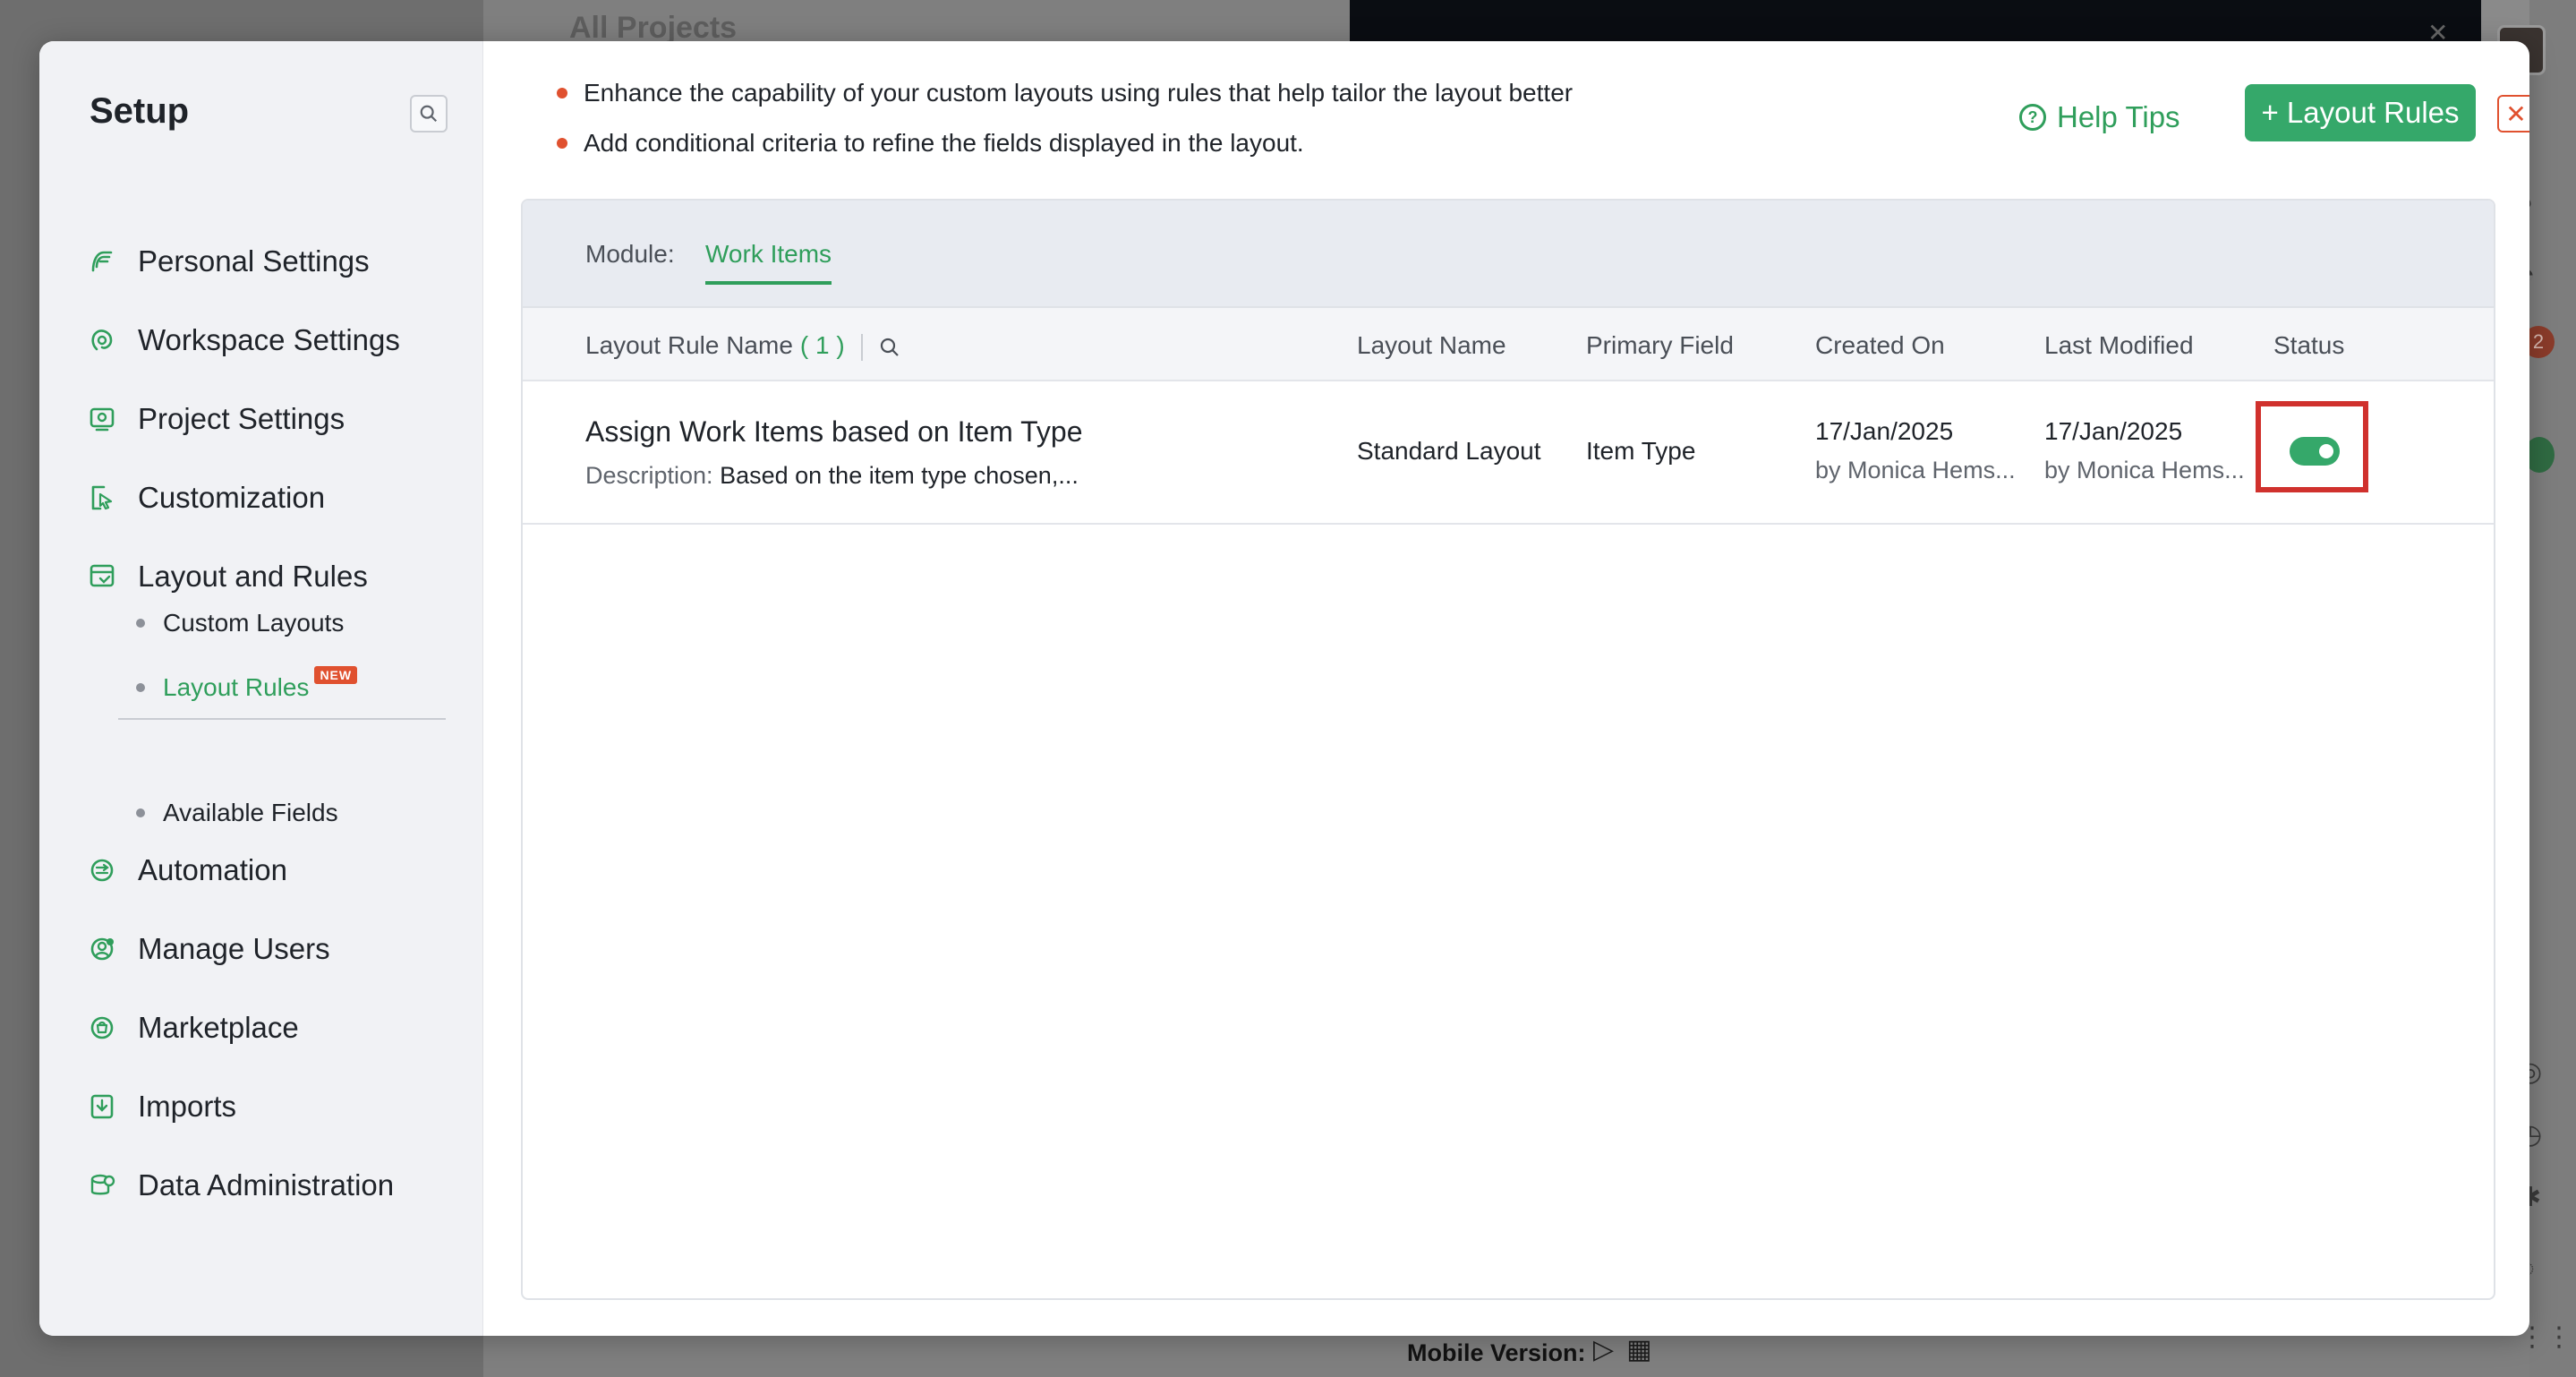 The height and width of the screenshot is (1377, 2576). Describe the element at coordinates (768, 262) in the screenshot. I see `tab-work-items: Work Items` at that location.